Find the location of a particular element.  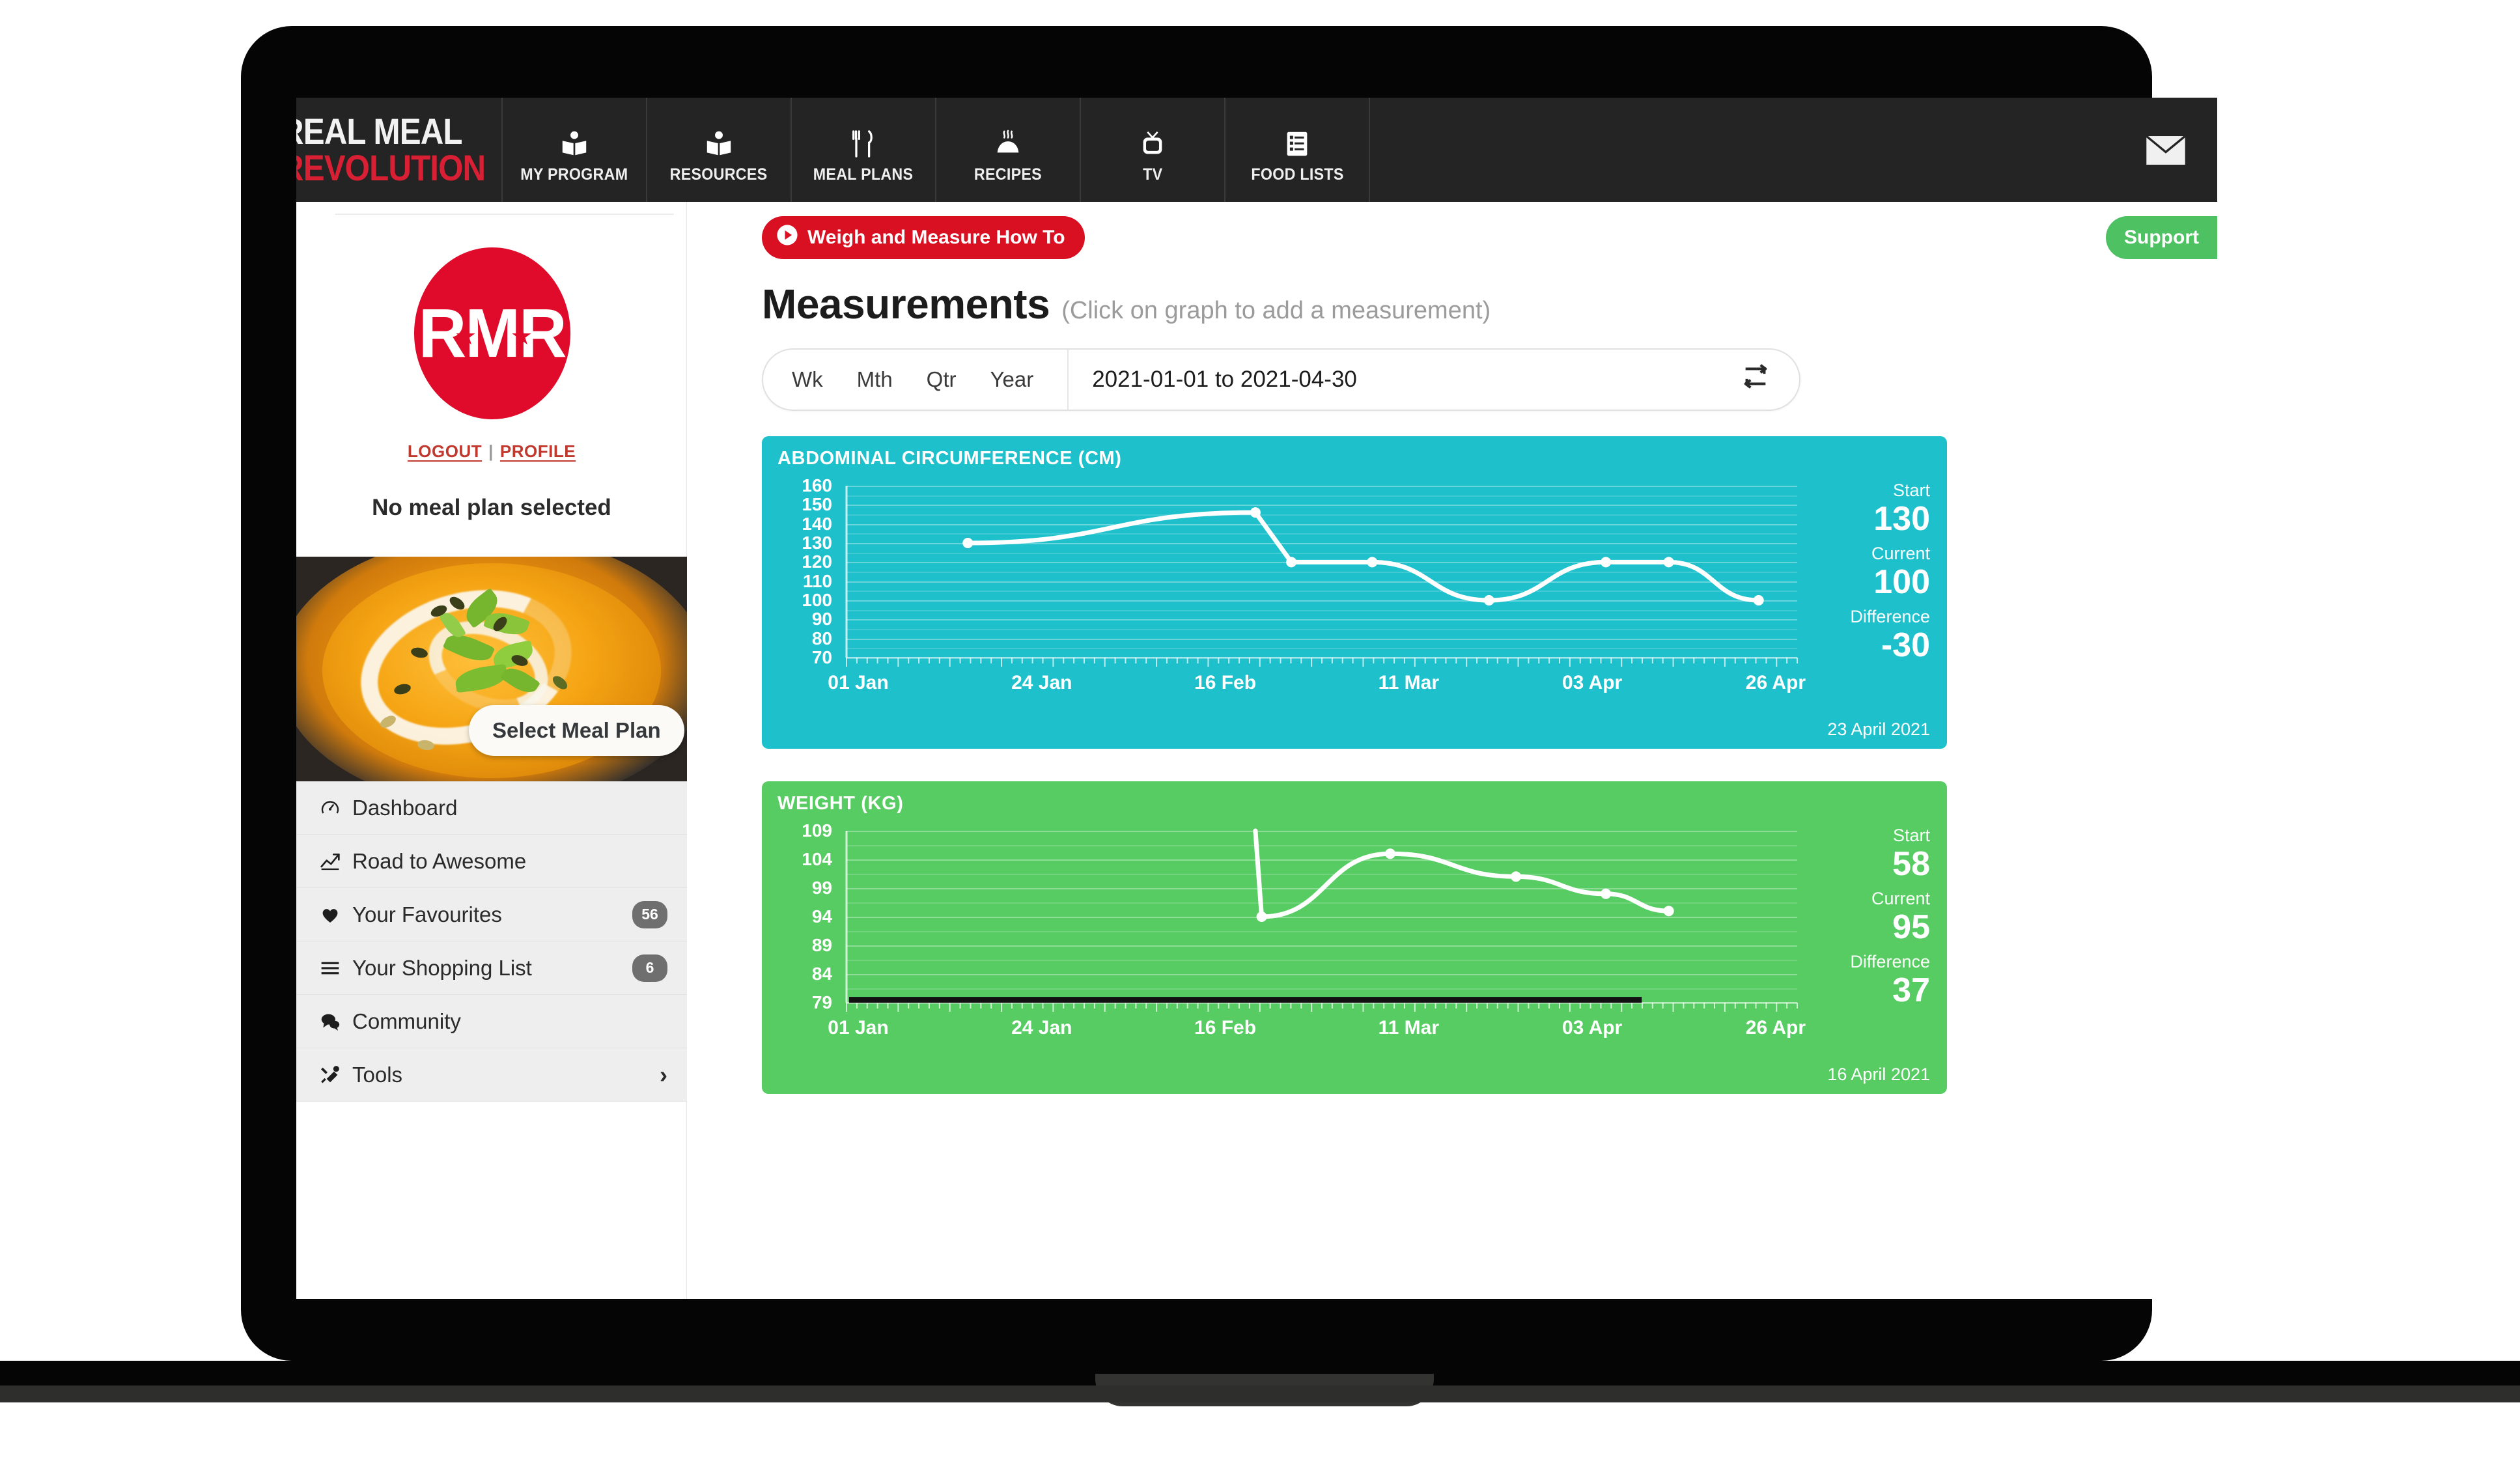

shopping-list-count-badge: 6 is located at coordinates (650, 968).